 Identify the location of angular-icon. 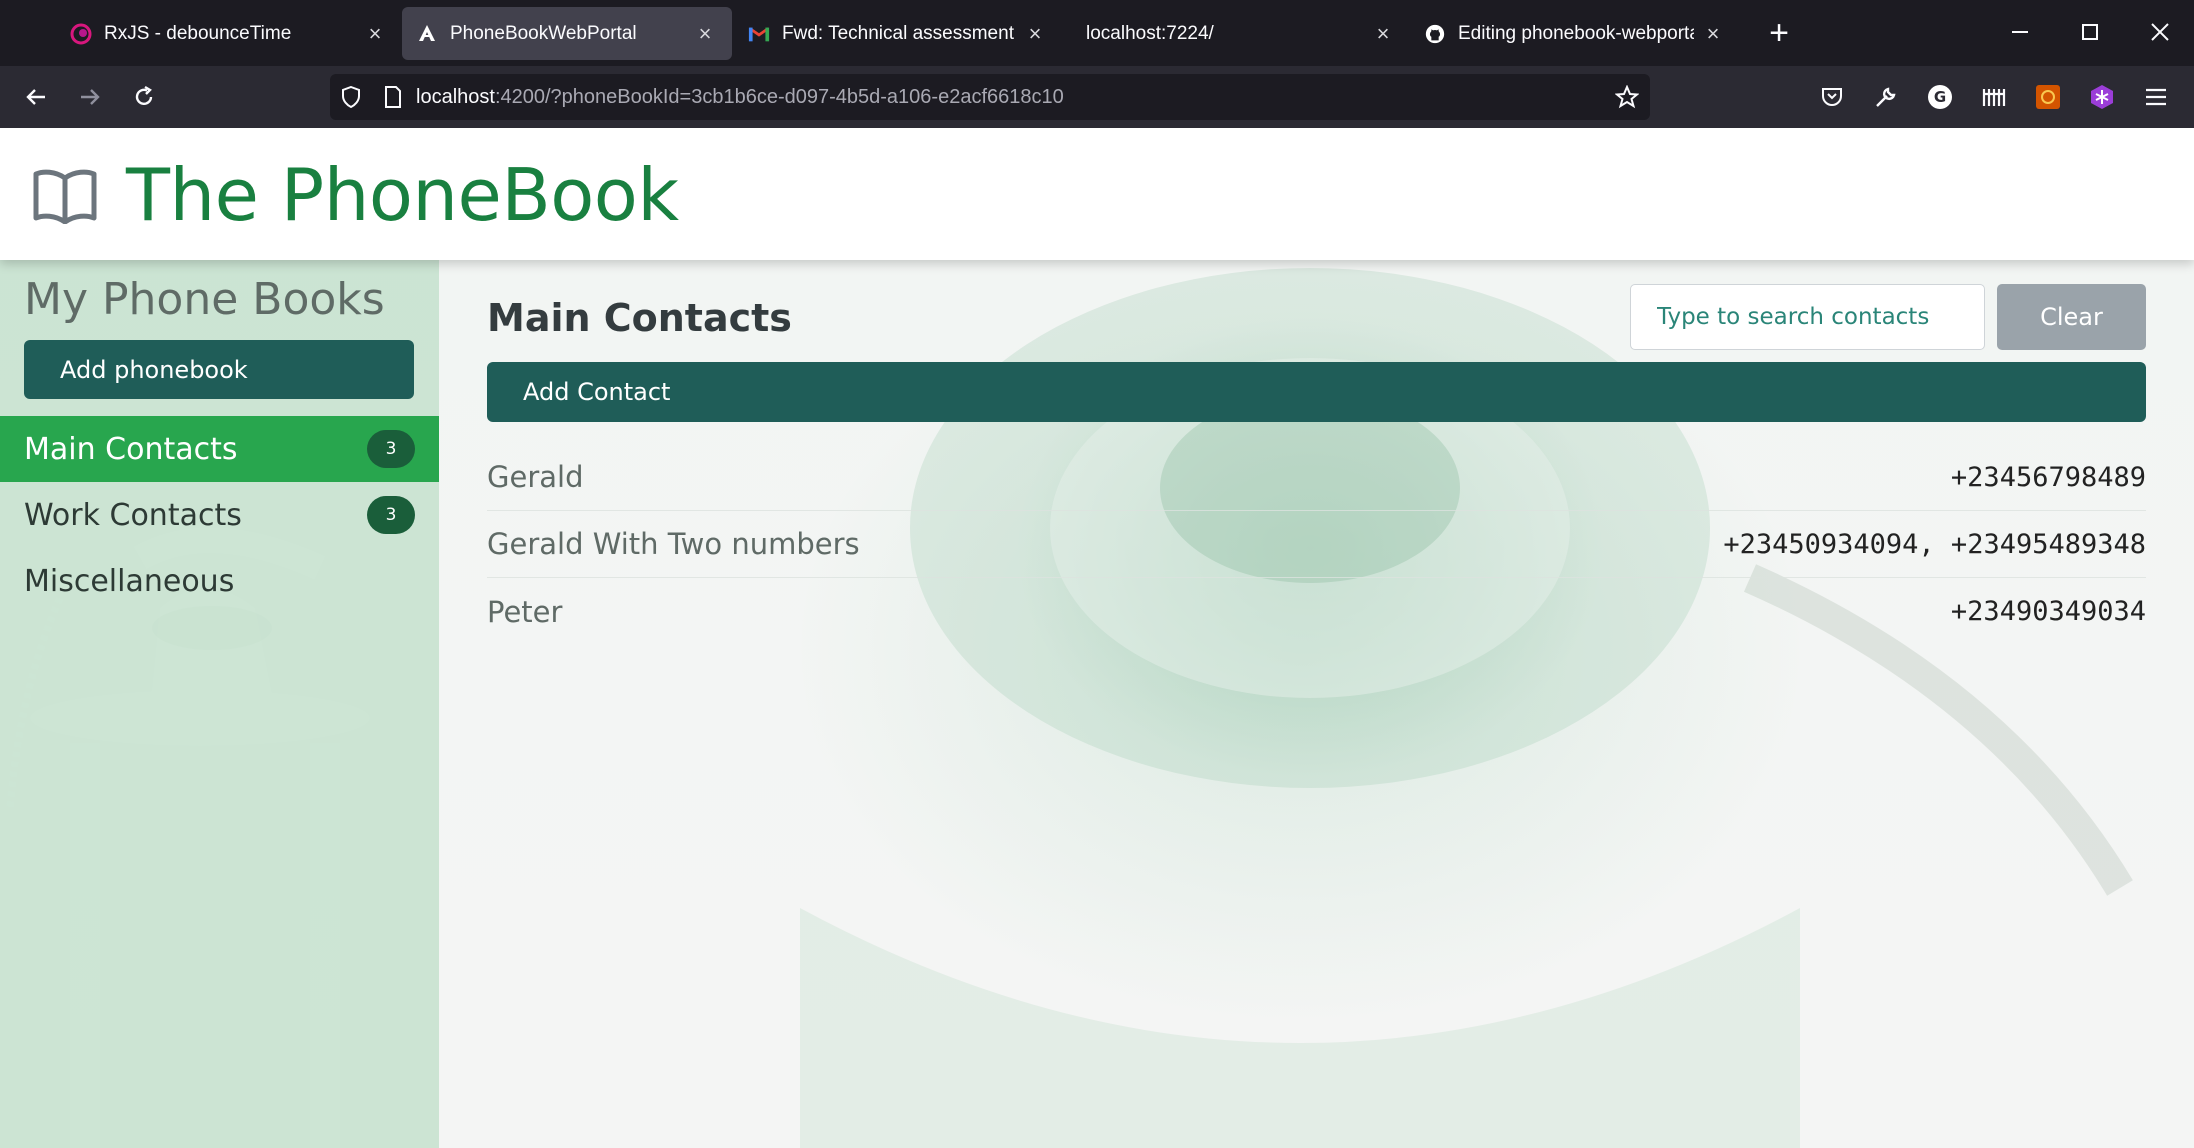
(427, 34).